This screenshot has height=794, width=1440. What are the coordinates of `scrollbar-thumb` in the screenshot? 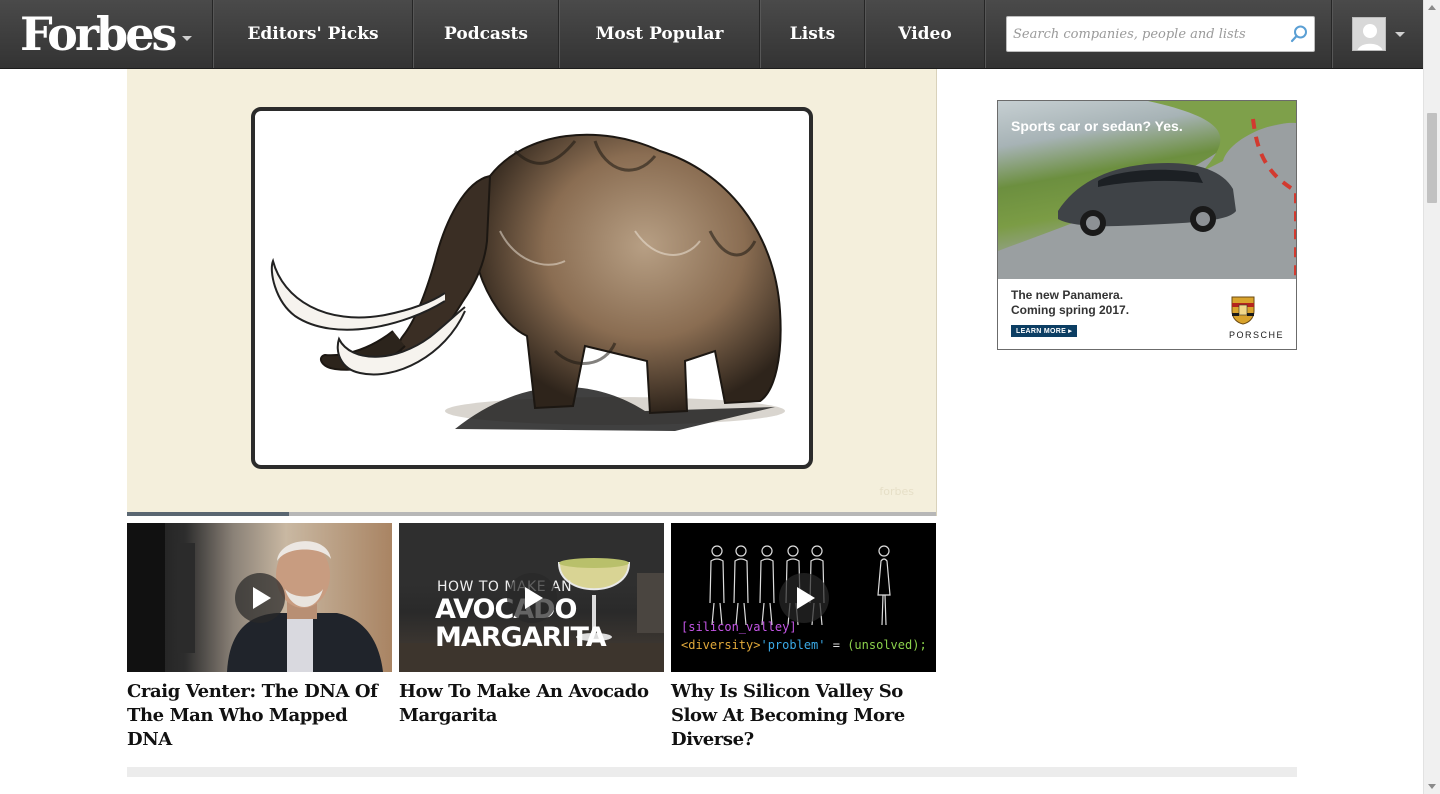 It's located at (1432, 158).